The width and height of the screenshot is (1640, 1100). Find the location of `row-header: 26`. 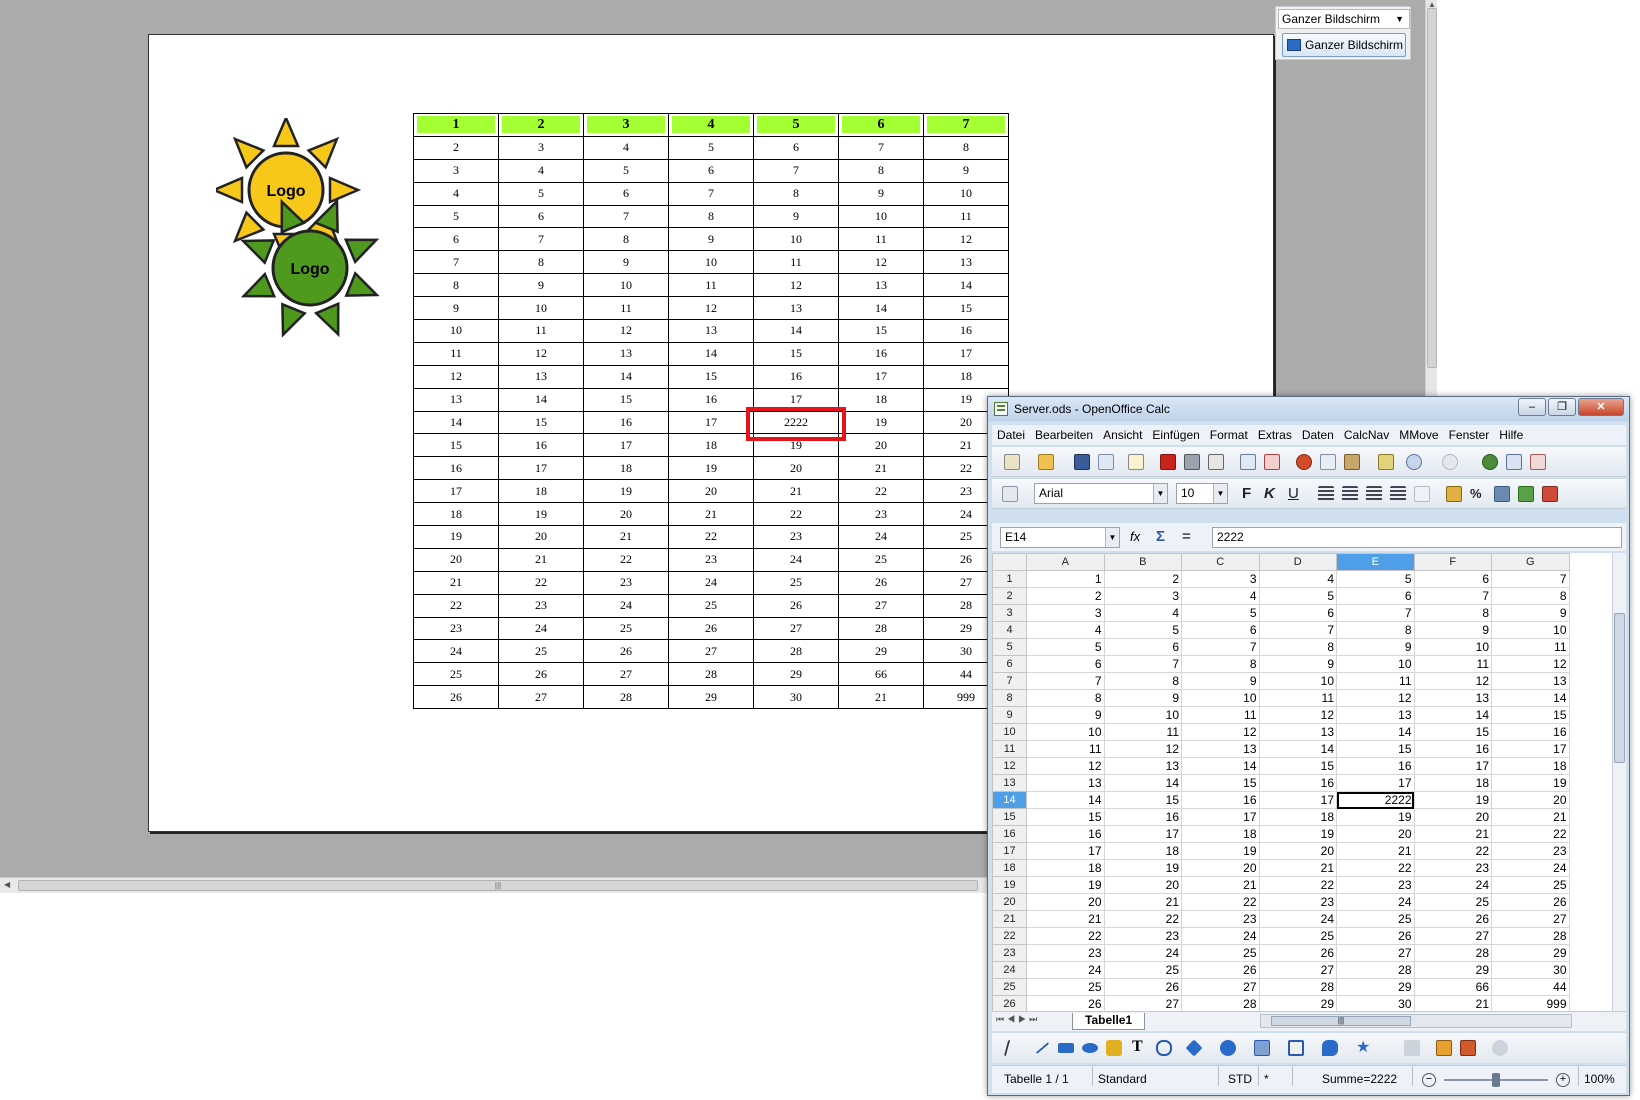

row-header: 26 is located at coordinates (1009, 1003).